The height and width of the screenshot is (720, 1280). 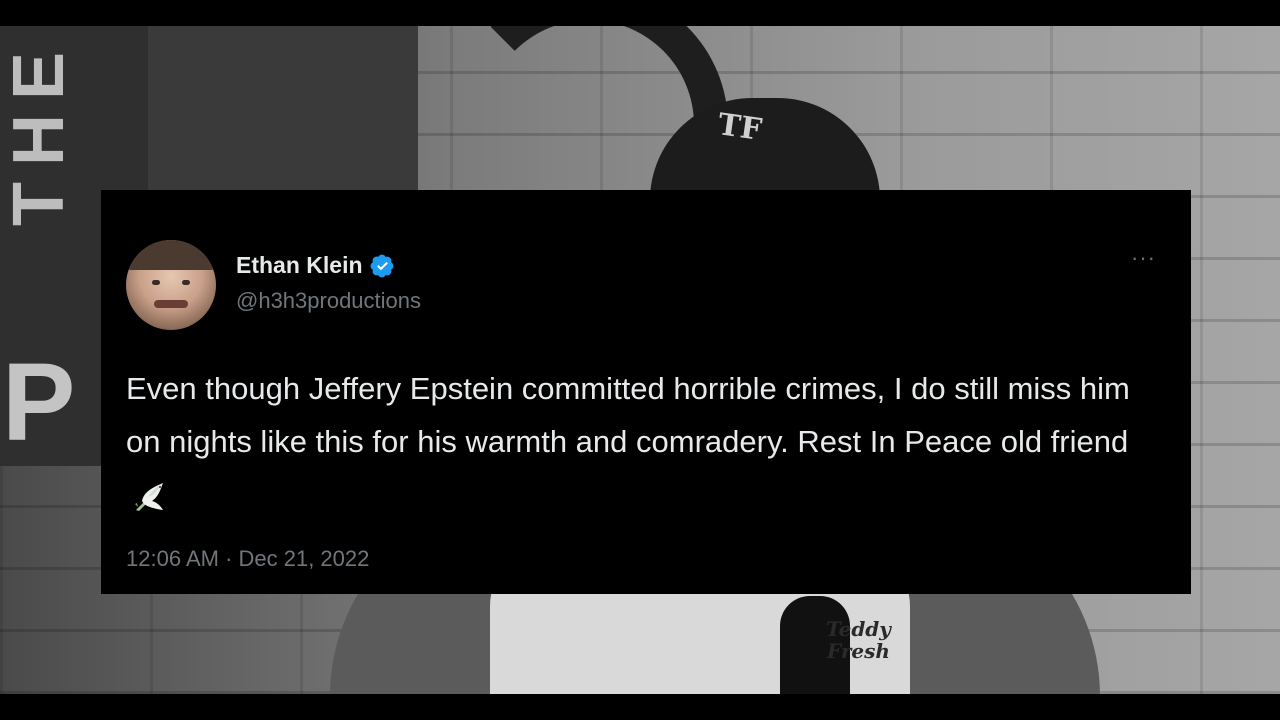 What do you see at coordinates (39, 204) in the screenshot?
I see `sign-letter: T` at bounding box center [39, 204].